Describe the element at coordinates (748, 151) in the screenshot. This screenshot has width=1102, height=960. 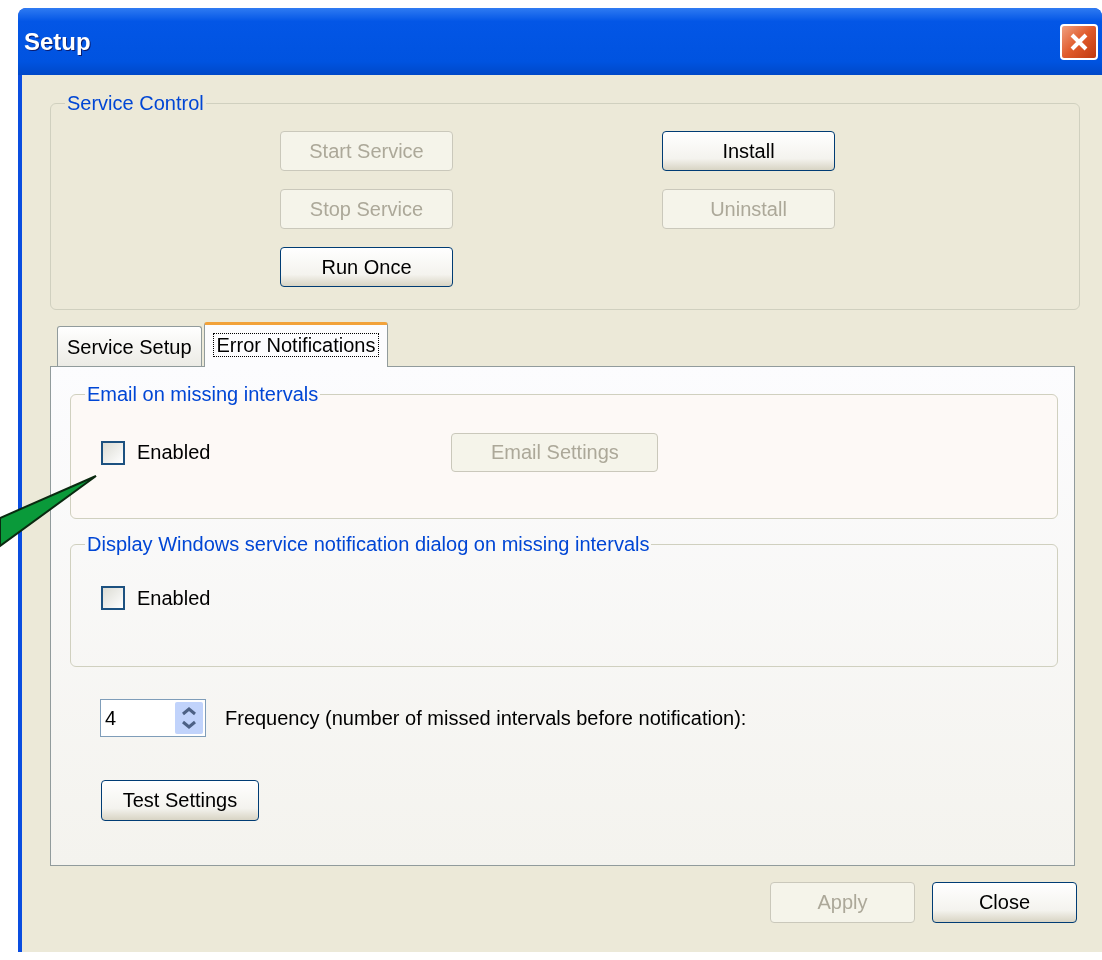
I see `push-button: Install` at that location.